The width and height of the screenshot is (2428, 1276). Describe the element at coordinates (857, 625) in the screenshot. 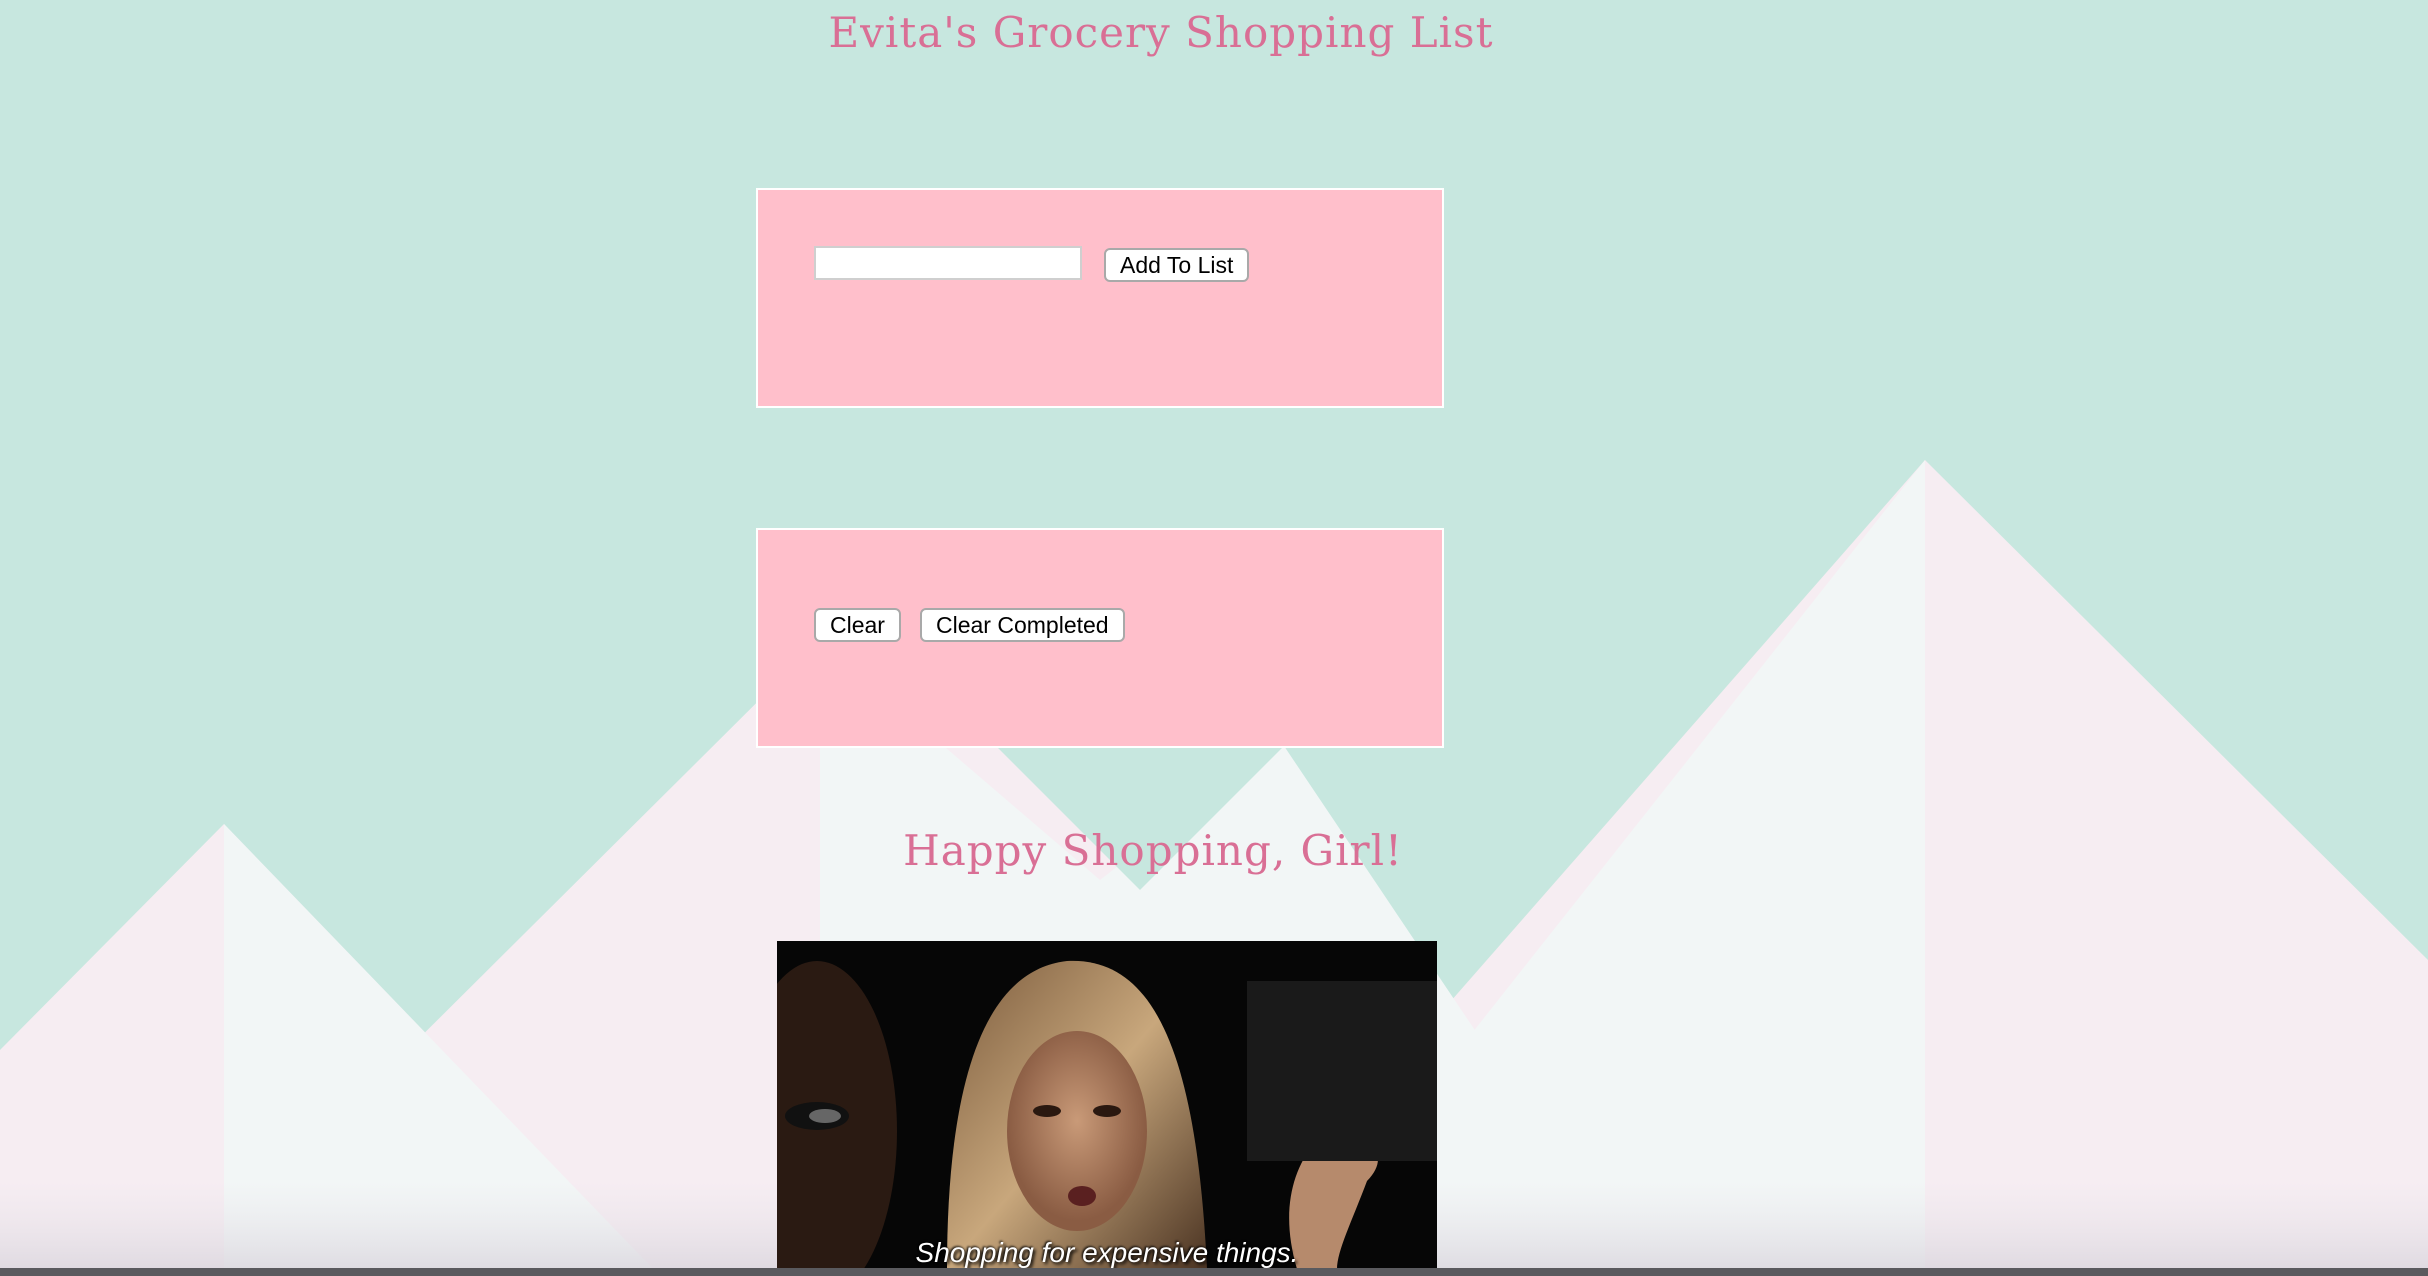

I see `clear-button: Clear` at that location.